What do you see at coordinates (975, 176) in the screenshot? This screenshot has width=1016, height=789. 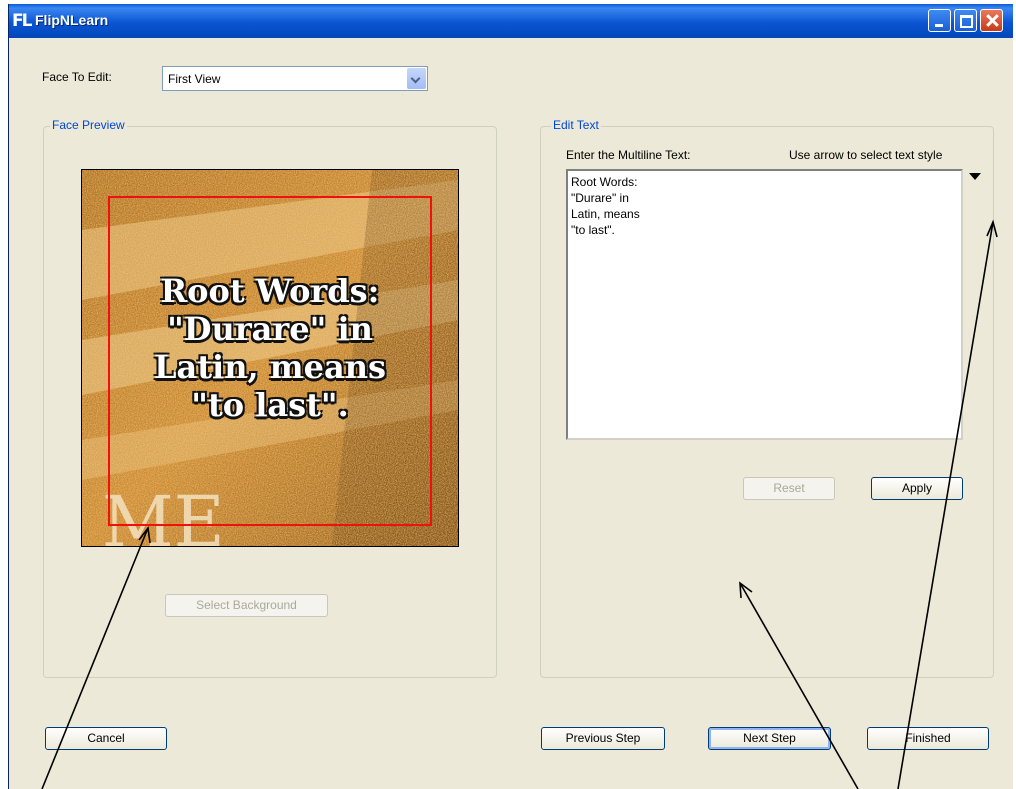 I see `dropdown-arrow-icon` at bounding box center [975, 176].